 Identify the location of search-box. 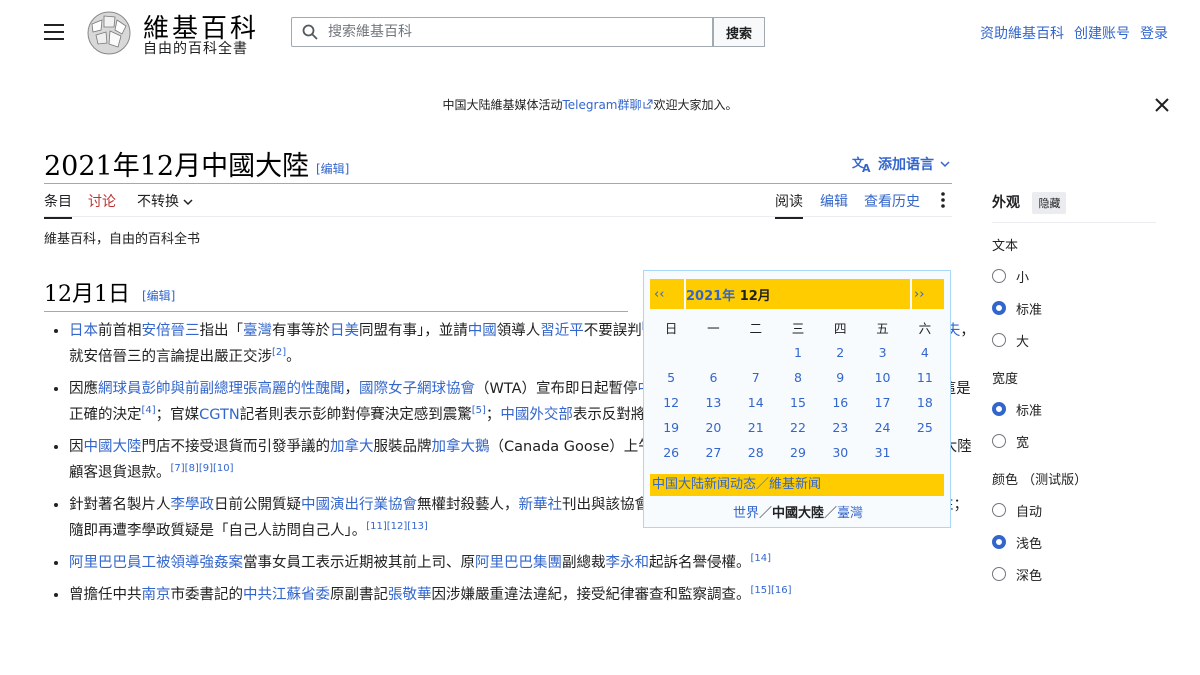
(502, 32).